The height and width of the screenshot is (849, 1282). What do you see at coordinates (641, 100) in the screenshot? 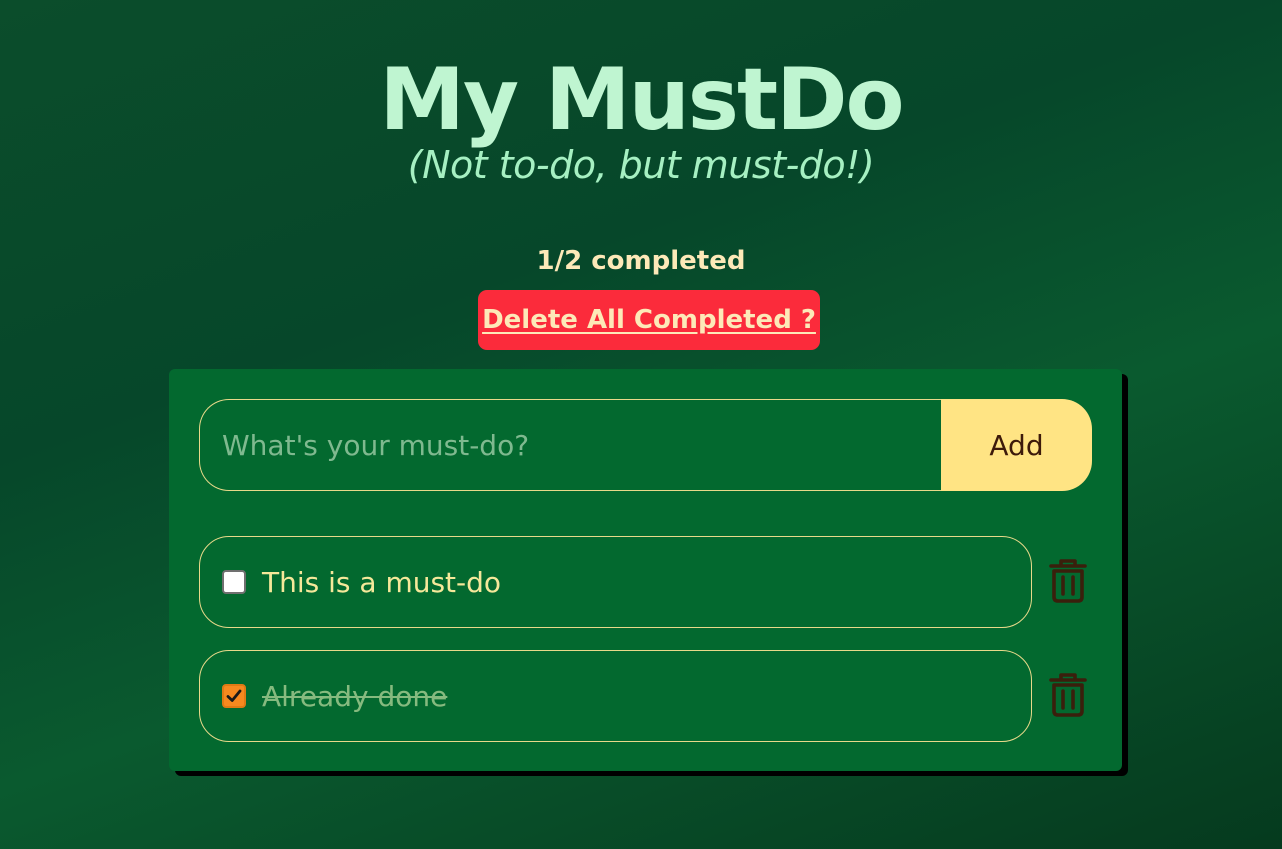
I see `app-title: My MustDo` at bounding box center [641, 100].